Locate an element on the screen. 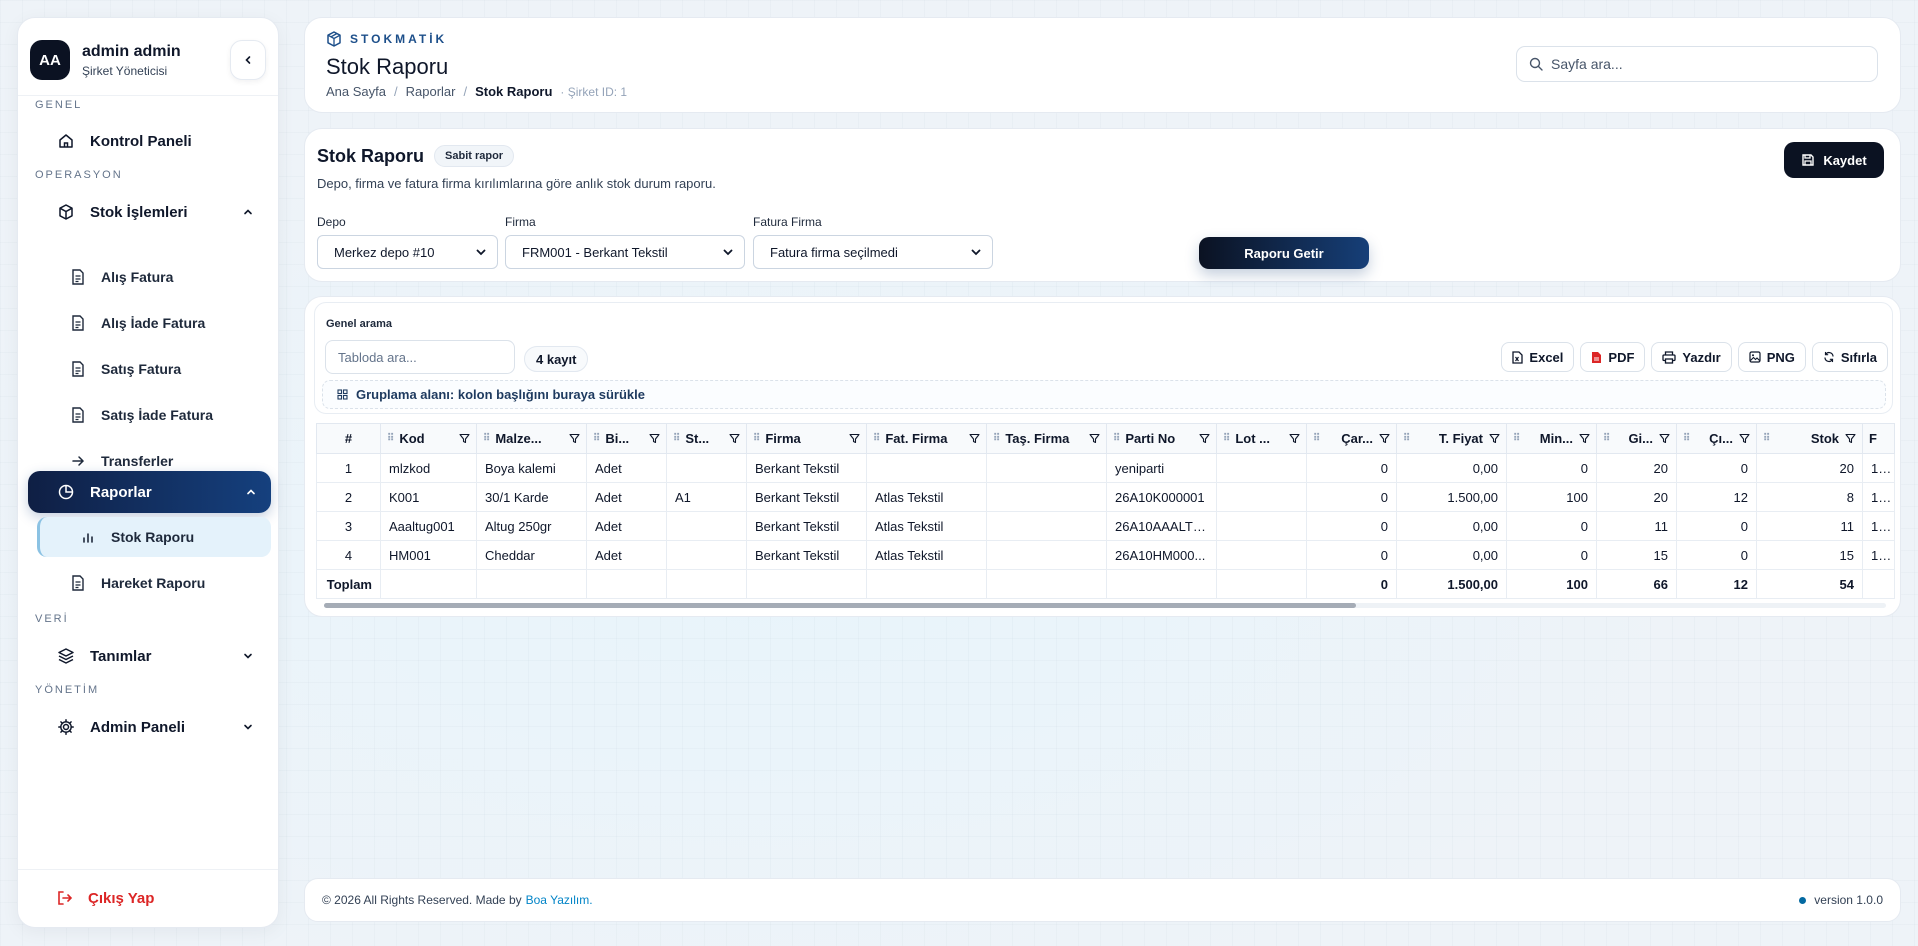  get-report-button: Raporu Getir is located at coordinates (1284, 253).